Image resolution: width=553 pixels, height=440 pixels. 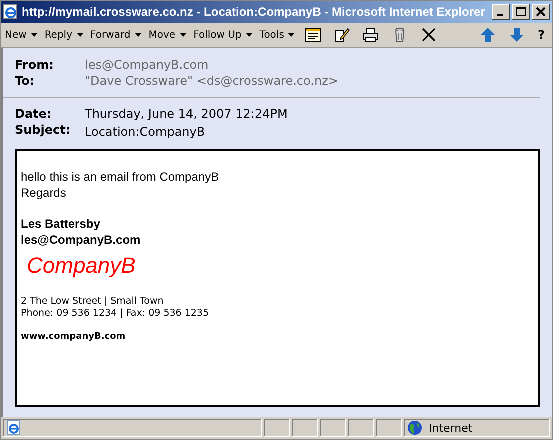 I want to click on minimize-icon, so click(x=500, y=15).